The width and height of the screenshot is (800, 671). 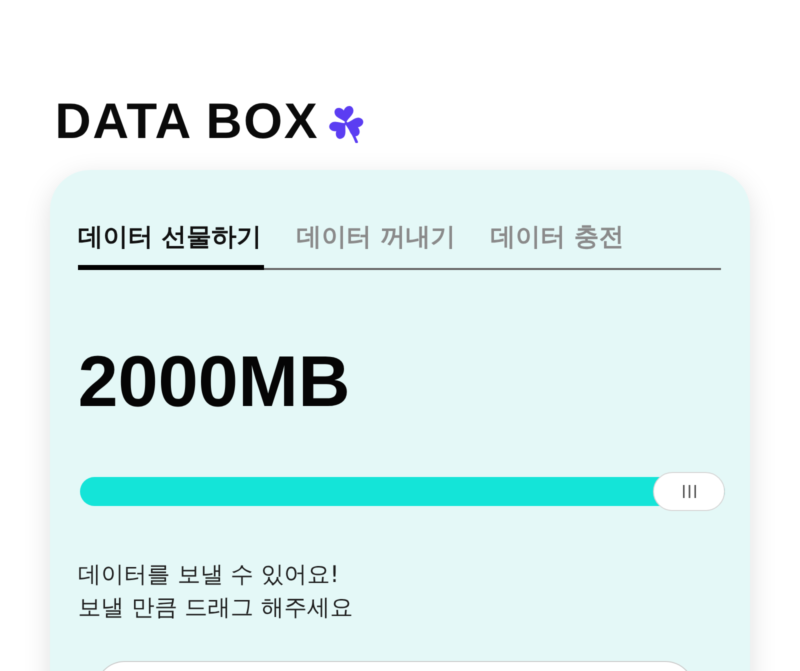 What do you see at coordinates (209, 575) in the screenshot?
I see `hint-text: 데이터를 보낼 수 있어요!` at bounding box center [209, 575].